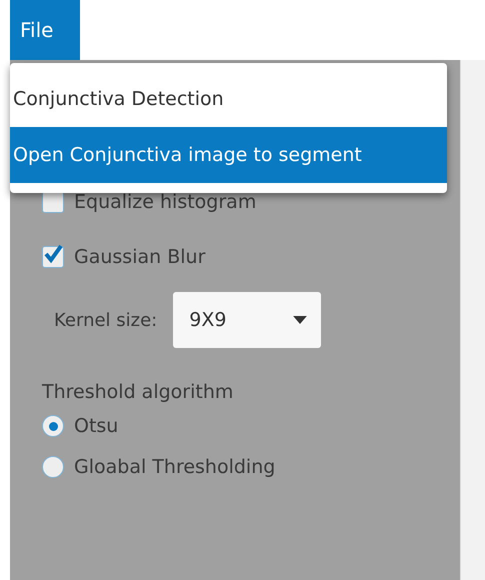 The height and width of the screenshot is (580, 485). What do you see at coordinates (106, 320) in the screenshot?
I see `field-label: Kernel size:` at bounding box center [106, 320].